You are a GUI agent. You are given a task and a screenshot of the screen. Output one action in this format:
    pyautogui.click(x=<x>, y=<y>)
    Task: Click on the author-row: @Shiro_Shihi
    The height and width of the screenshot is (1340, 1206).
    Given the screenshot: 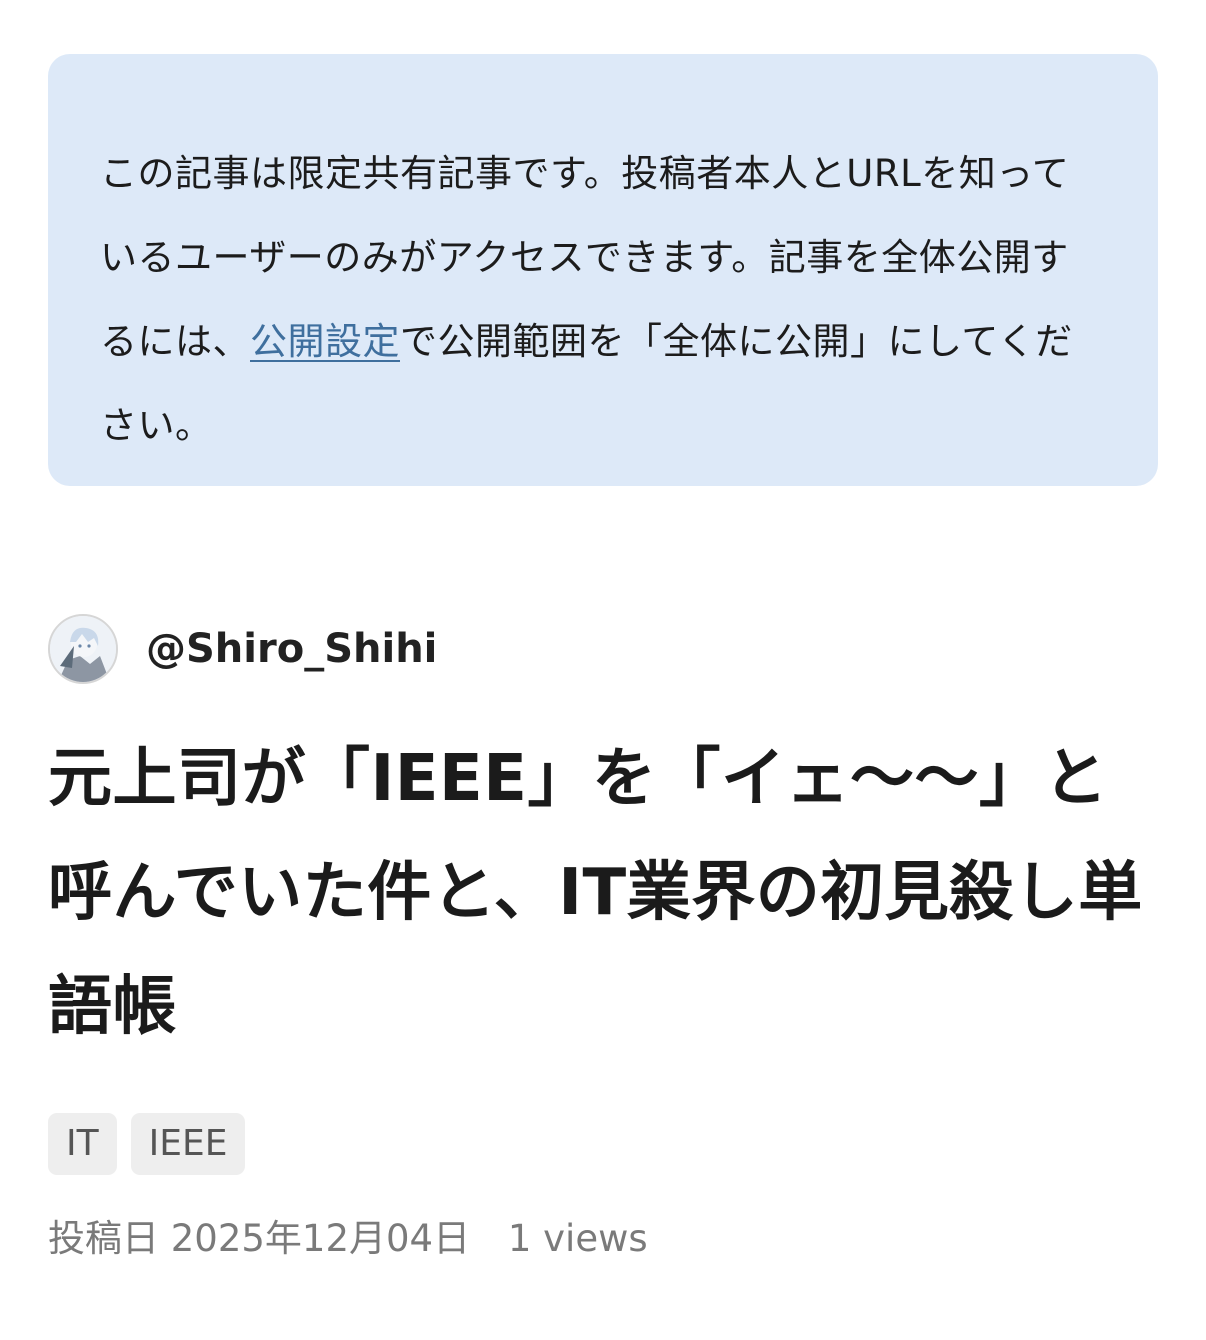 What is the action you would take?
    pyautogui.click(x=242, y=649)
    